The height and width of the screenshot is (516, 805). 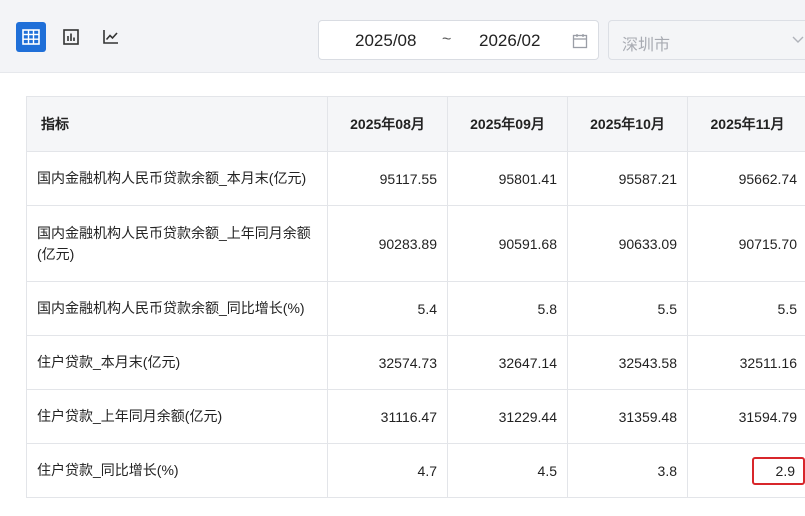 What do you see at coordinates (388, 471) in the screenshot?
I see `table-cell: 4.7` at bounding box center [388, 471].